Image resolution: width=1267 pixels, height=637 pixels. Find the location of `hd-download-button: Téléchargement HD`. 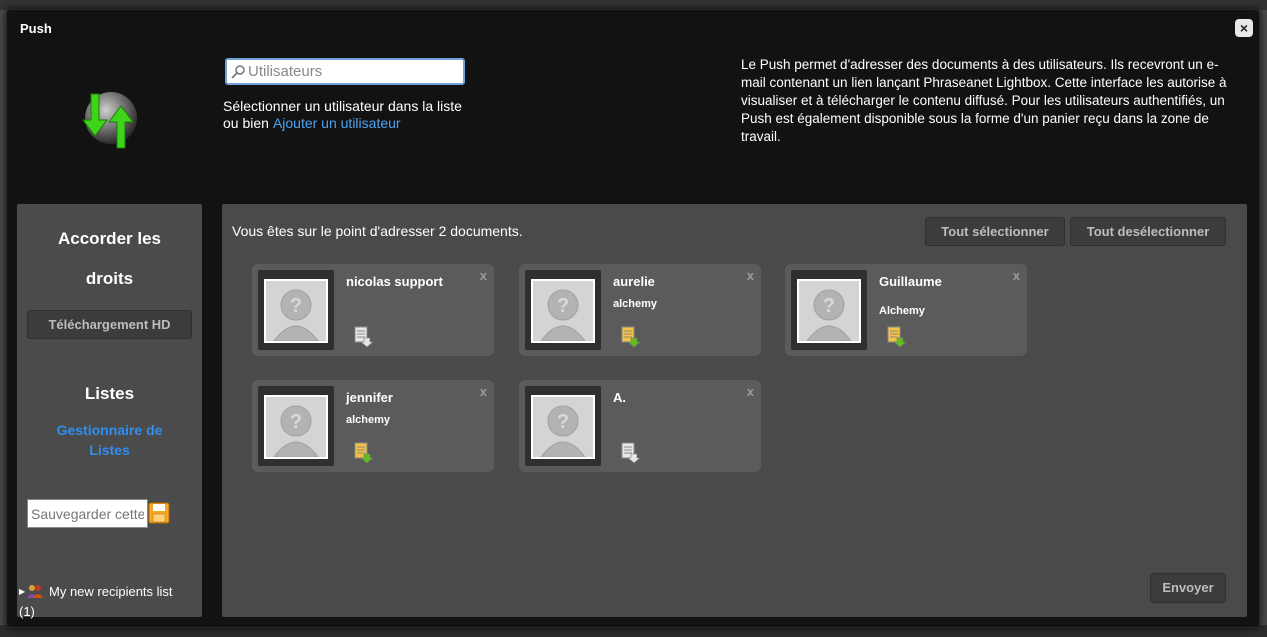

hd-download-button: Téléchargement HD is located at coordinates (109, 324).